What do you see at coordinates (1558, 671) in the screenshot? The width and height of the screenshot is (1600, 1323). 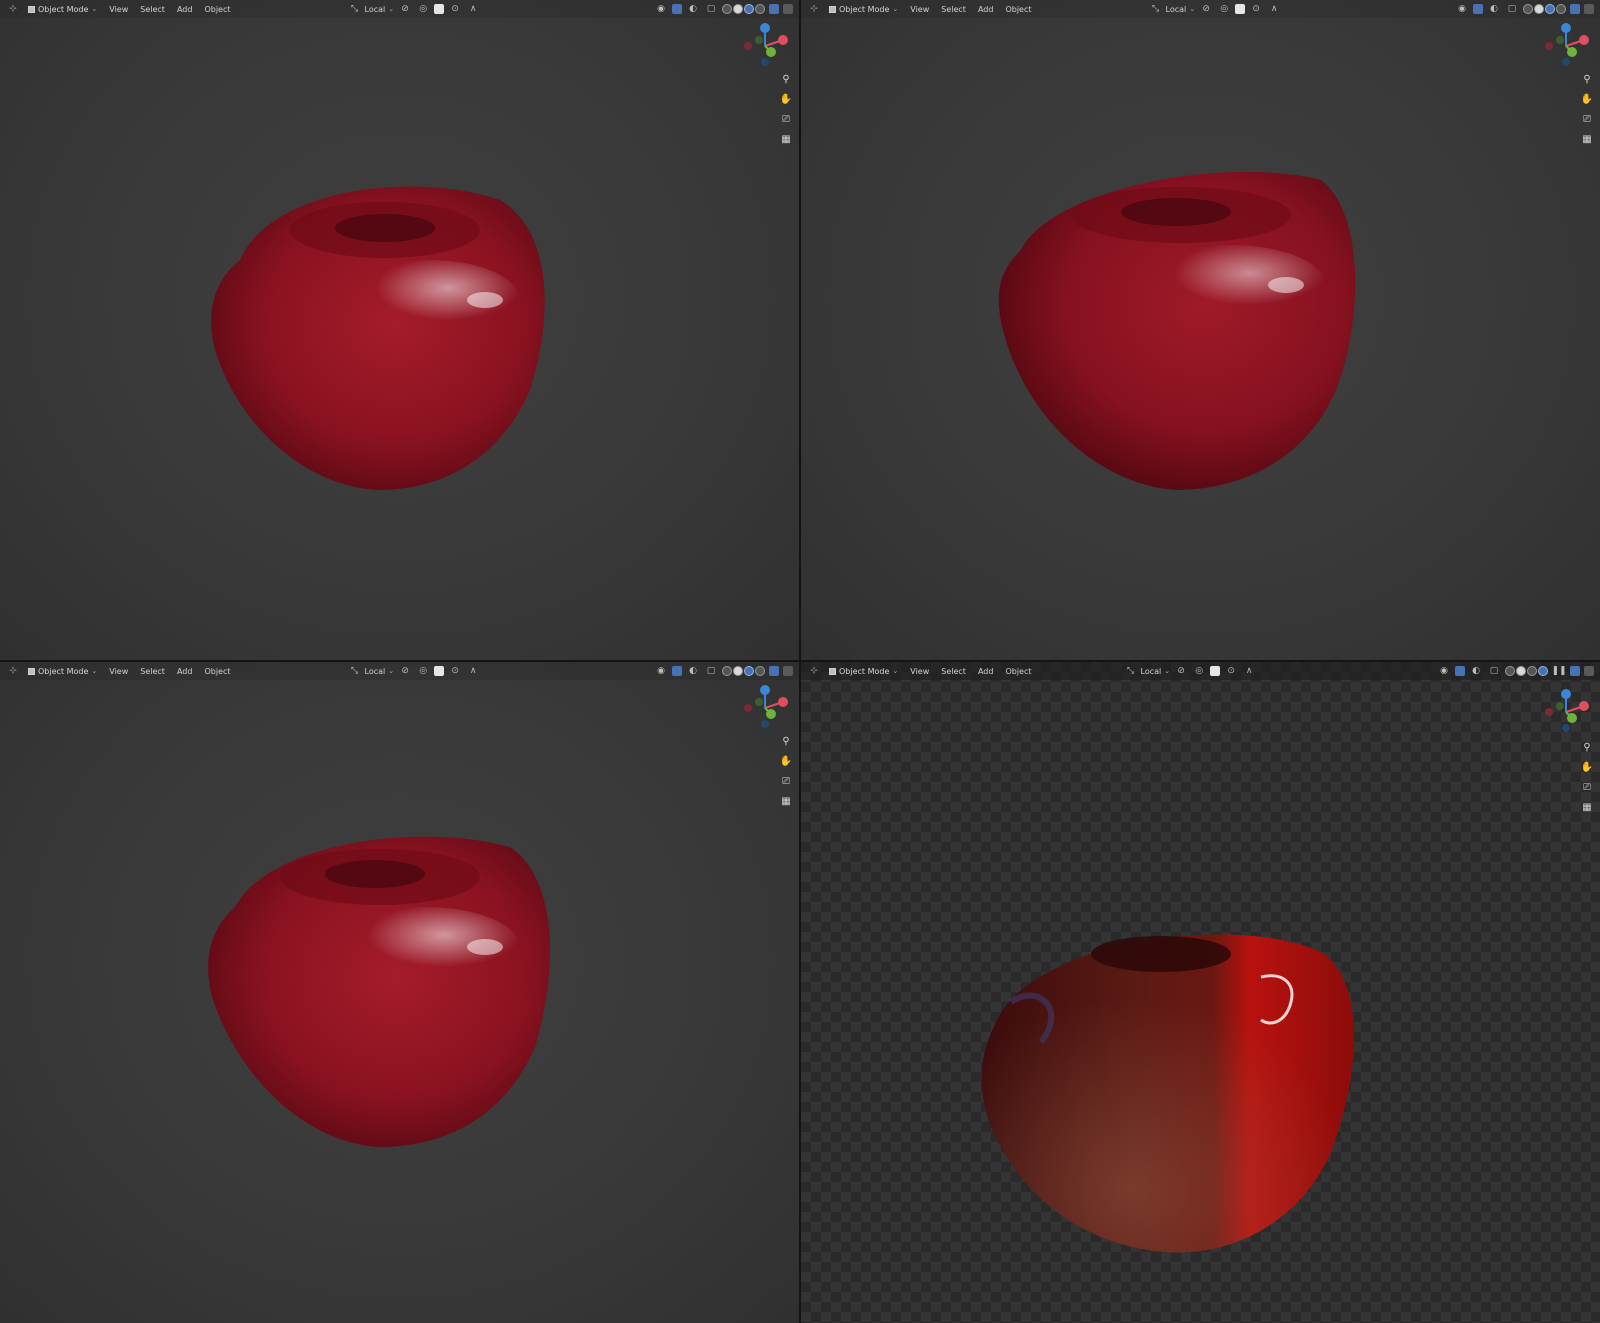 I see `pause-icon: ❚❚` at bounding box center [1558, 671].